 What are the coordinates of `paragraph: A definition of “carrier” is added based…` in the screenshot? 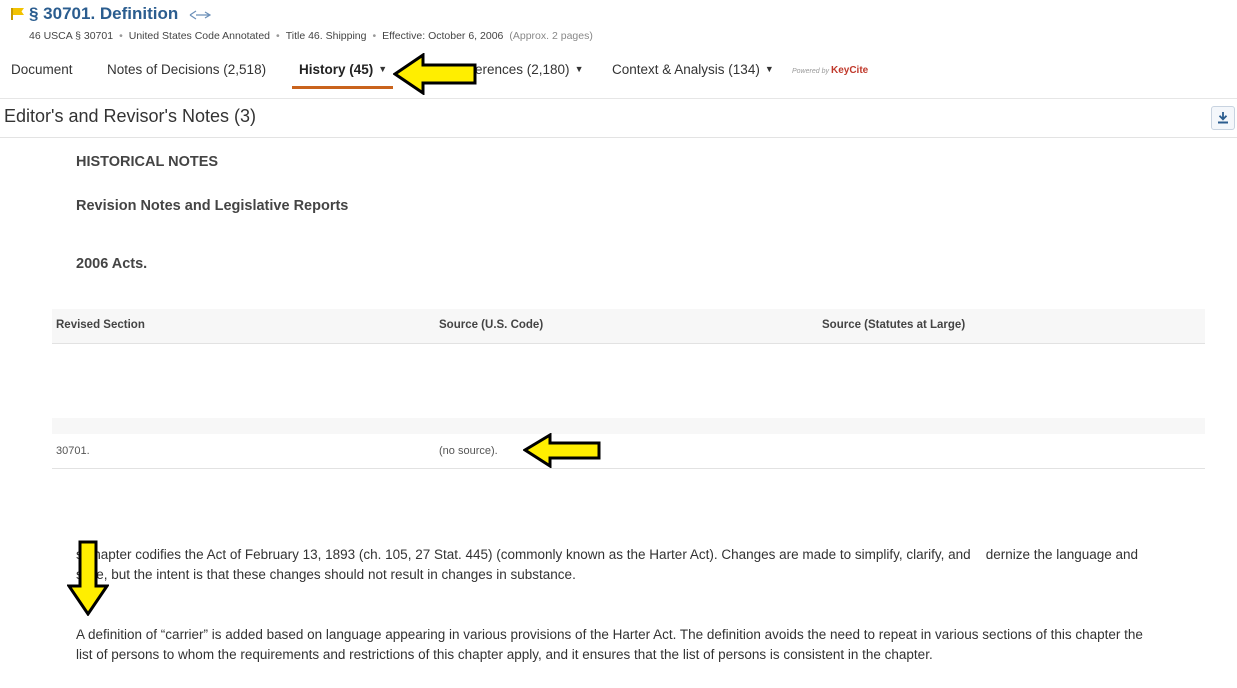 It's located at (609, 644).